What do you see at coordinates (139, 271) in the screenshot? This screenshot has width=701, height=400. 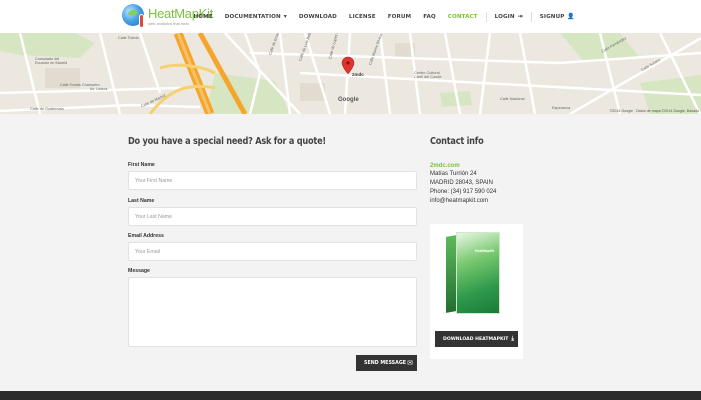 I see `message-label: Message` at bounding box center [139, 271].